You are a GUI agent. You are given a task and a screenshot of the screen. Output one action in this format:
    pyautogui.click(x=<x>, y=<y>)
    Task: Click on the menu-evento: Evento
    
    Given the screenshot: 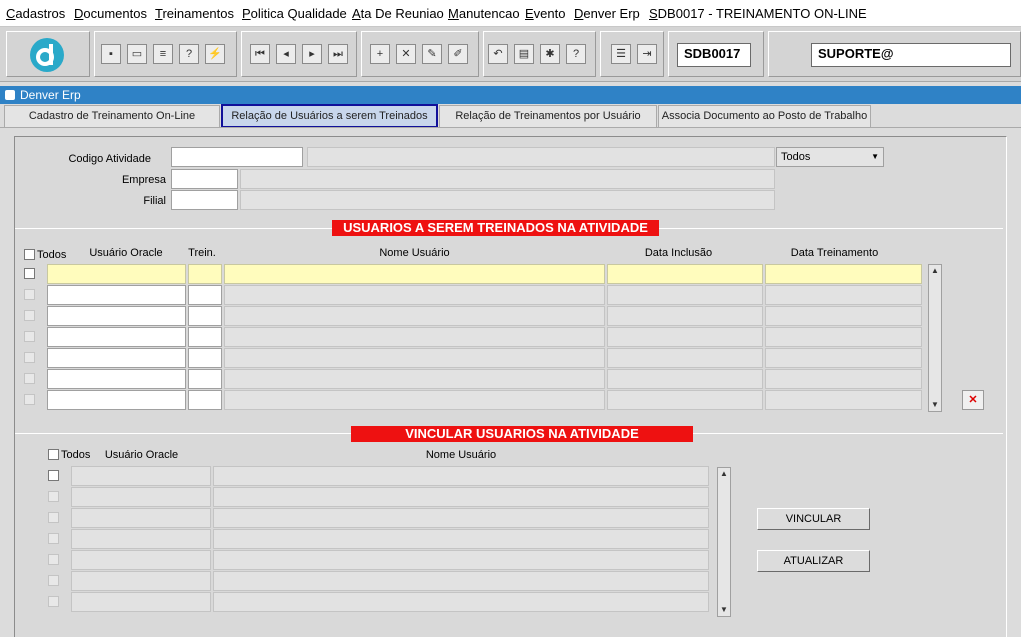 What is the action you would take?
    pyautogui.click(x=545, y=13)
    